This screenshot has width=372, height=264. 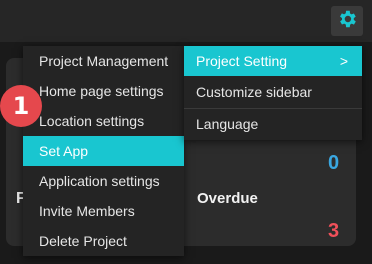 I want to click on menu-item-delete-project: Delete Project, so click(x=103, y=241).